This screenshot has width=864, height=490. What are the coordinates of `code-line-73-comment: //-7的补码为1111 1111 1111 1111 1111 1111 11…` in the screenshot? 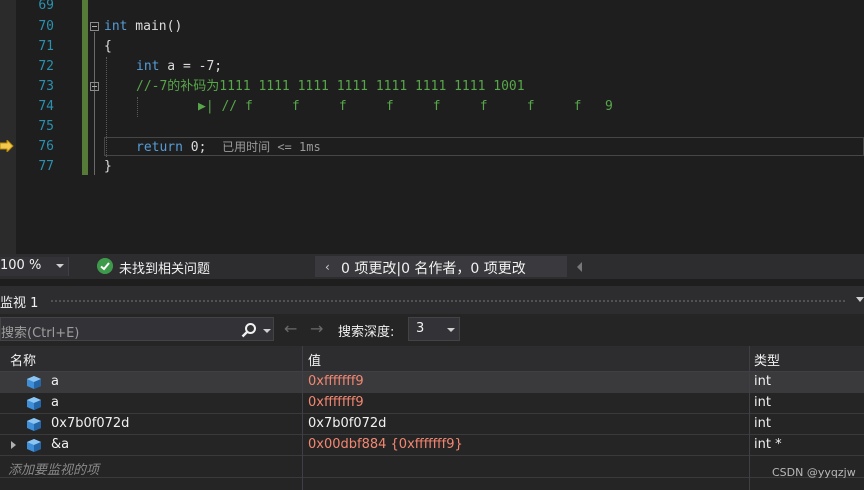 It's located at (330, 87).